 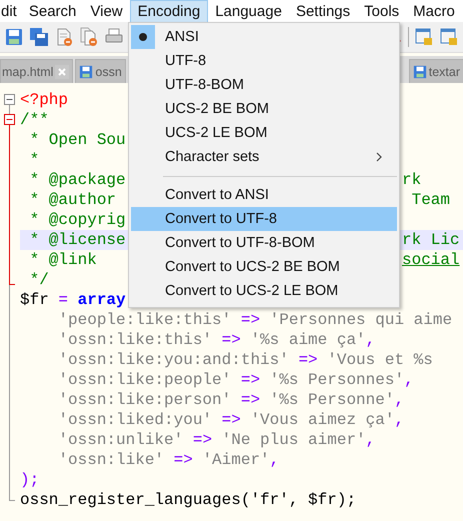 I want to click on code-text: * @copyrig, so click(x=77, y=220).